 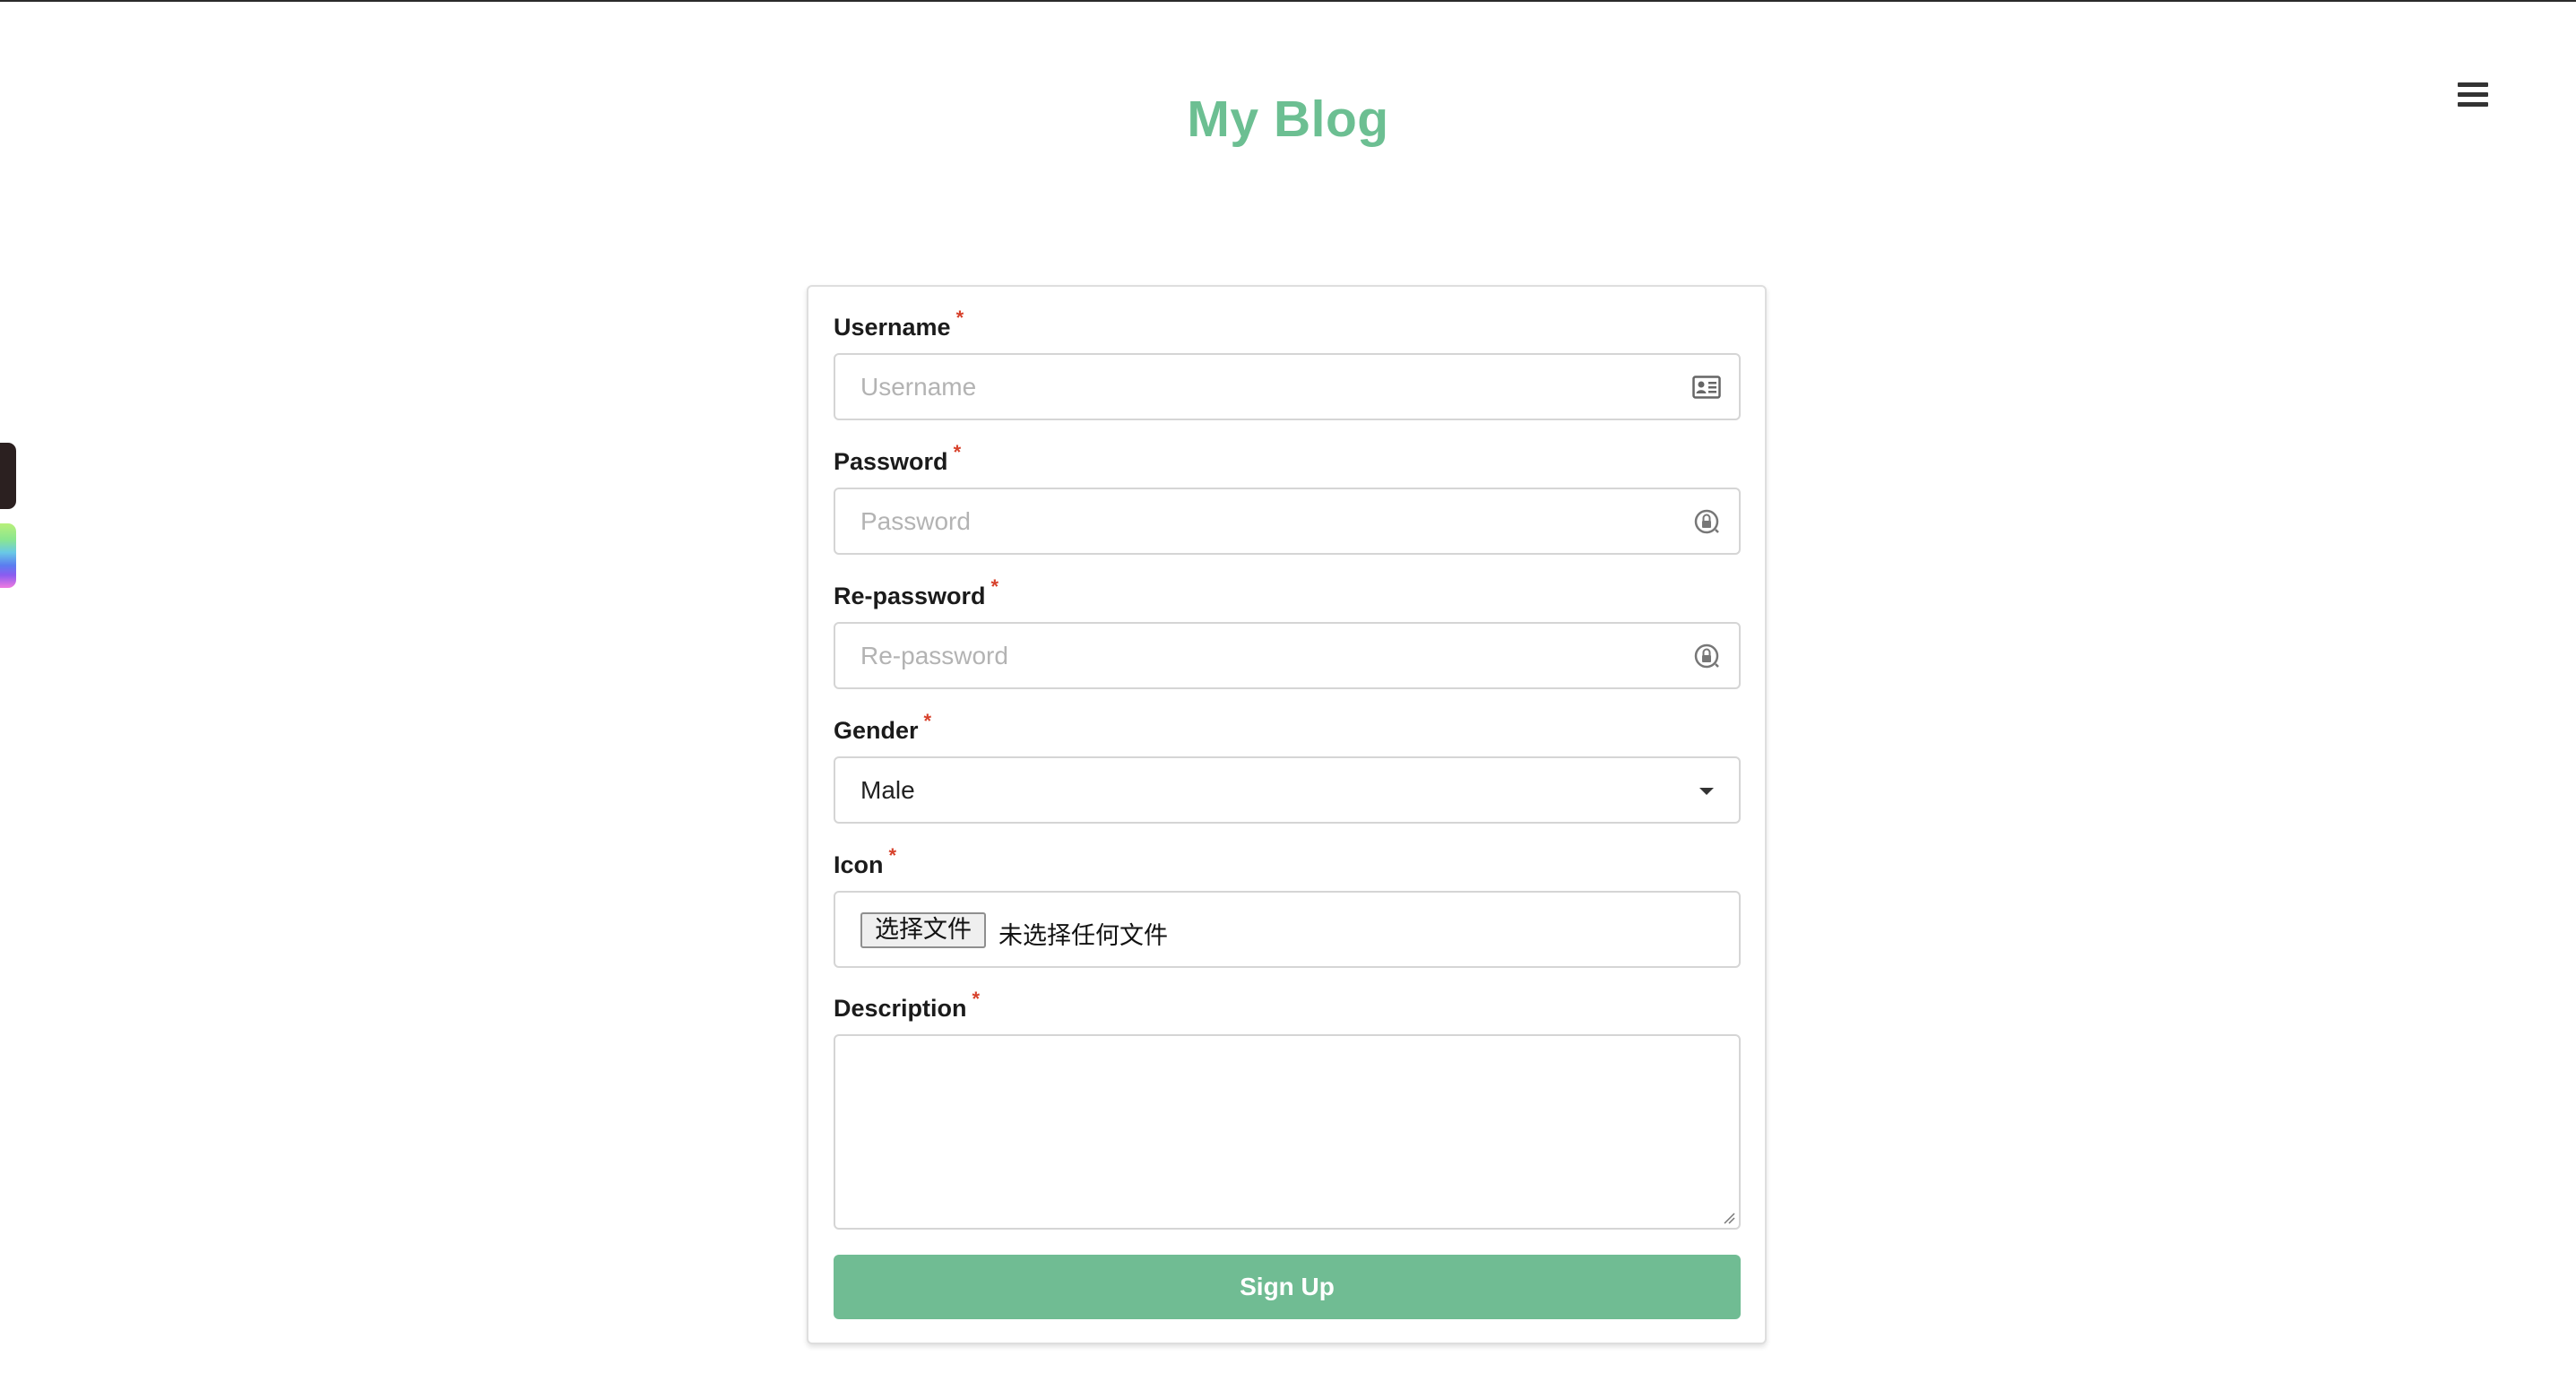 What do you see at coordinates (1287, 929) in the screenshot?
I see `icon-file-input: 选择文件 未选择任何文件` at bounding box center [1287, 929].